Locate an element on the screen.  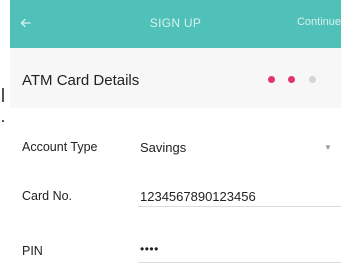
card-number-label: Card No. is located at coordinates (47, 196).